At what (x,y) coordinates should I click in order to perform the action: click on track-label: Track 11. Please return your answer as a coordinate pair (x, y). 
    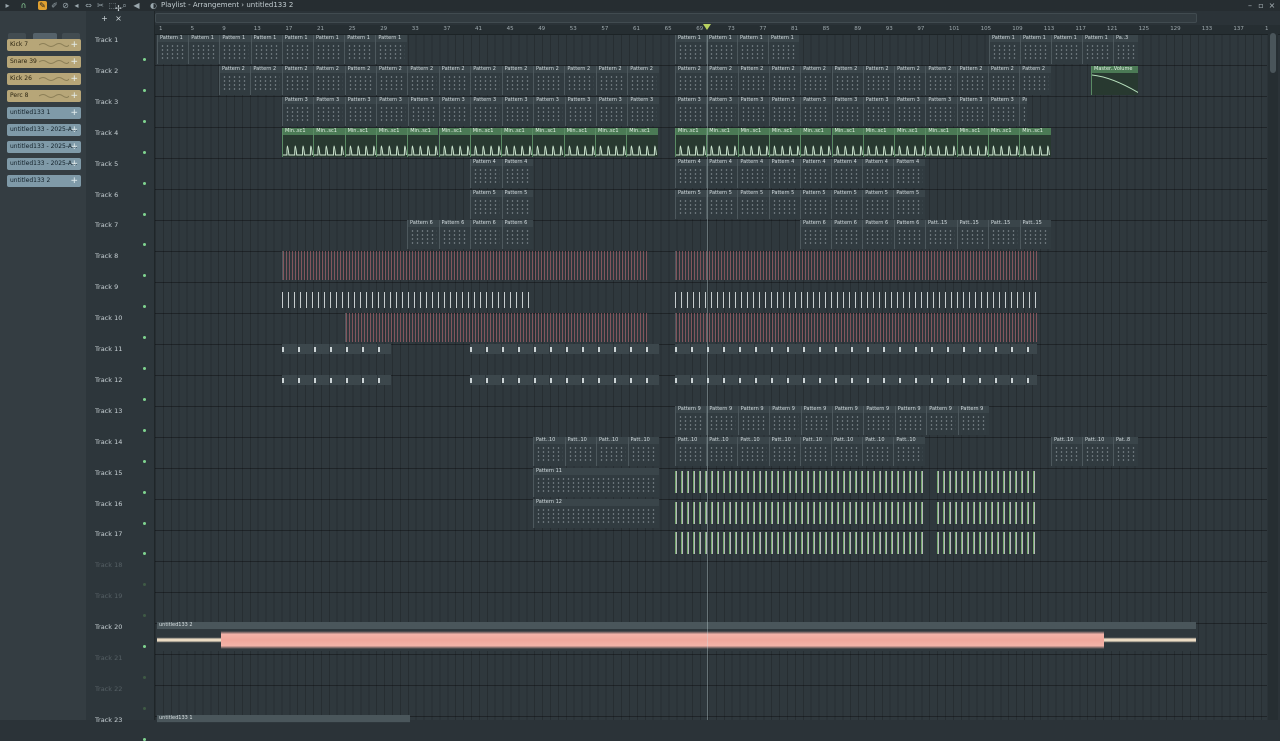
    Looking at the image, I should click on (108, 349).